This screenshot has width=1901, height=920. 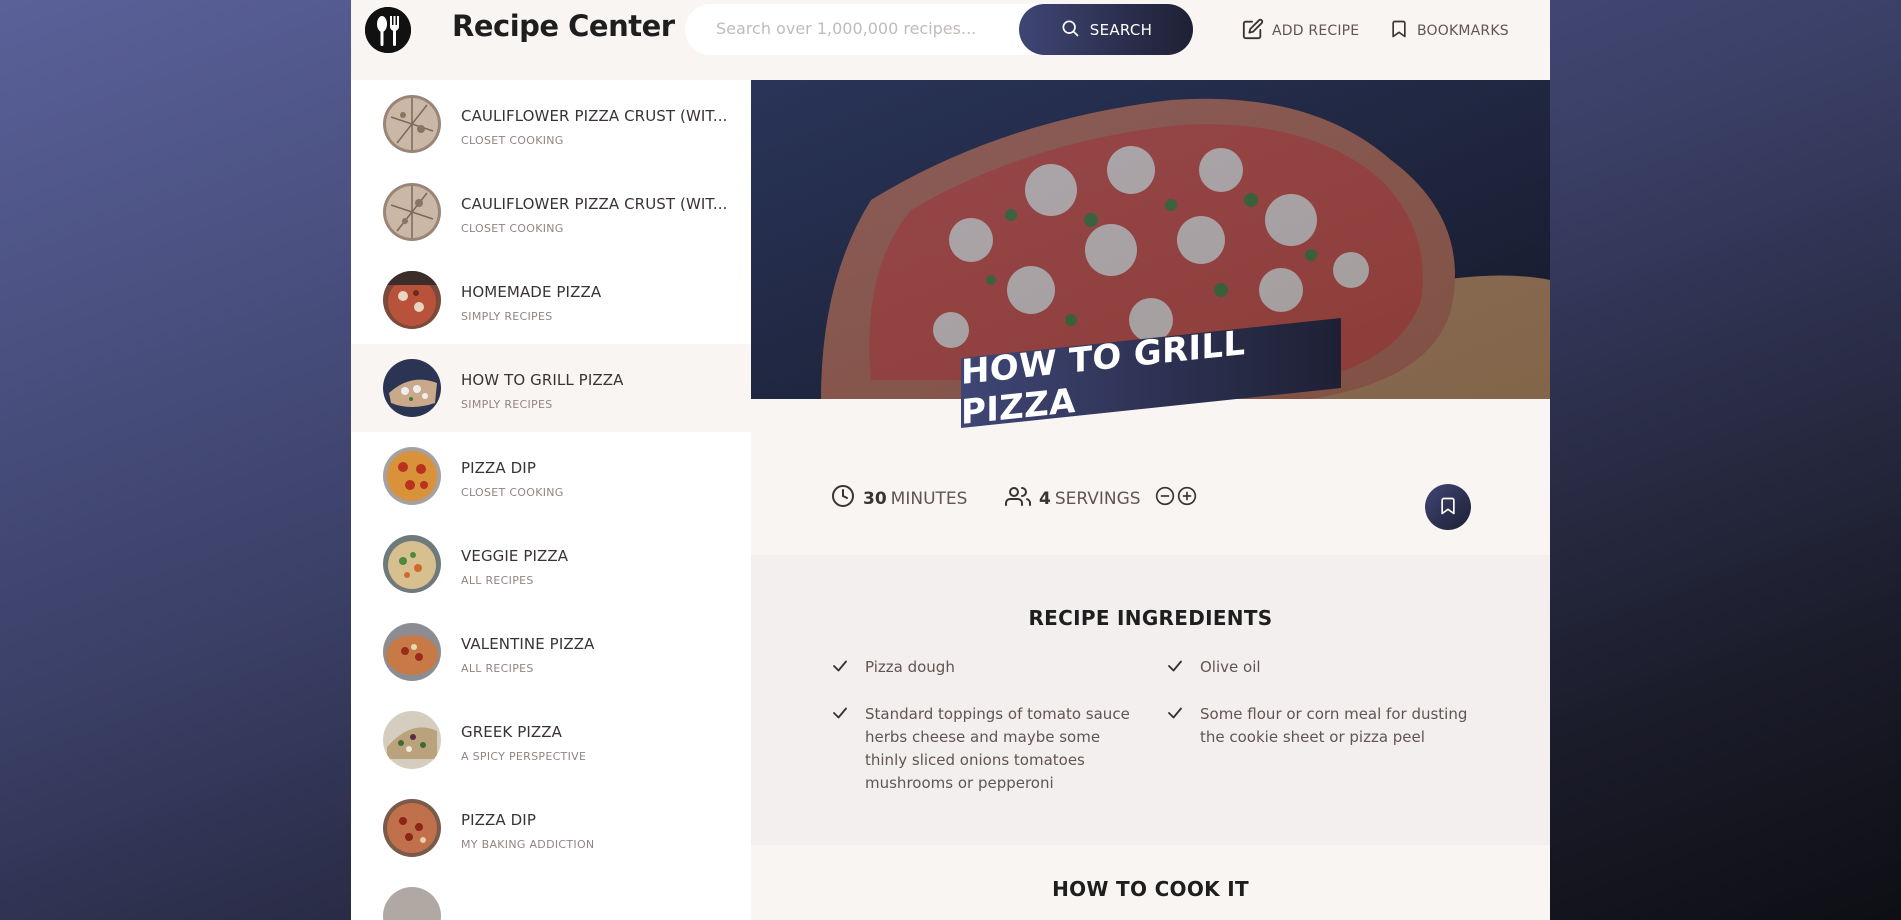 I want to click on result-publisher: MY BAKING ADDICTION, so click(x=527, y=844).